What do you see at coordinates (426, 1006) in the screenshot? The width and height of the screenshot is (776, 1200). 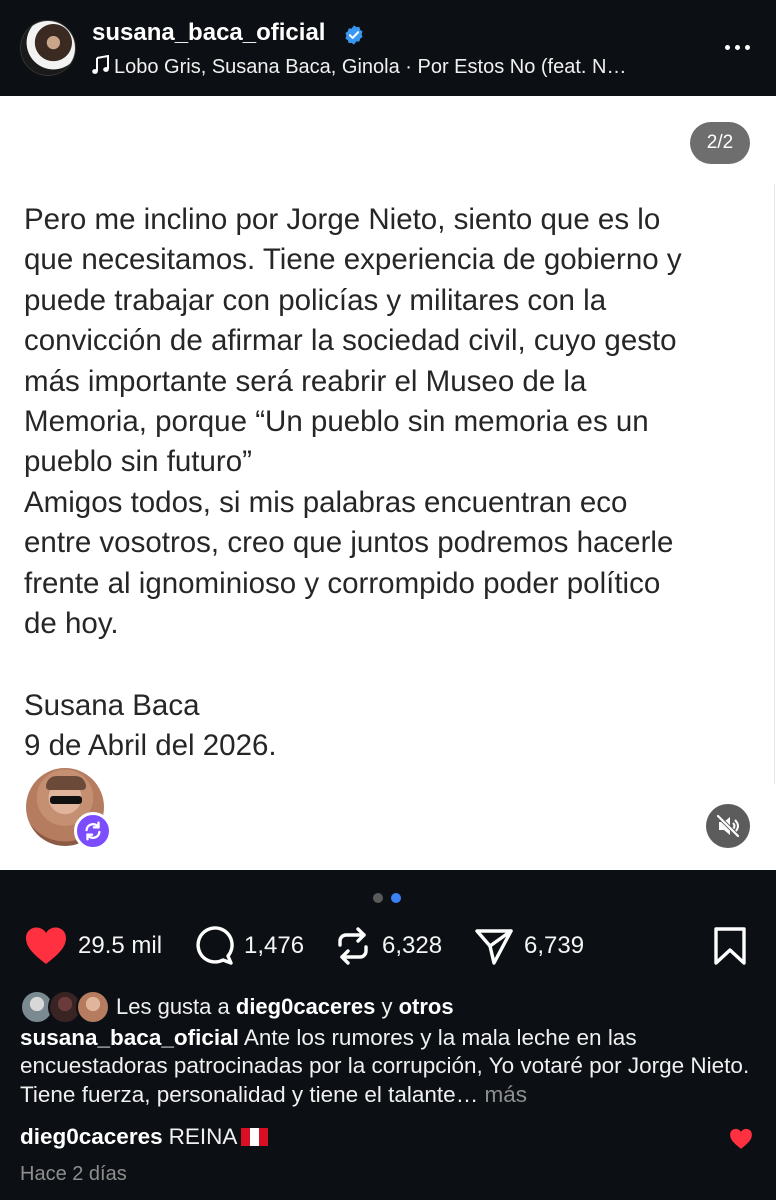 I see `liked-by-others: otros` at bounding box center [426, 1006].